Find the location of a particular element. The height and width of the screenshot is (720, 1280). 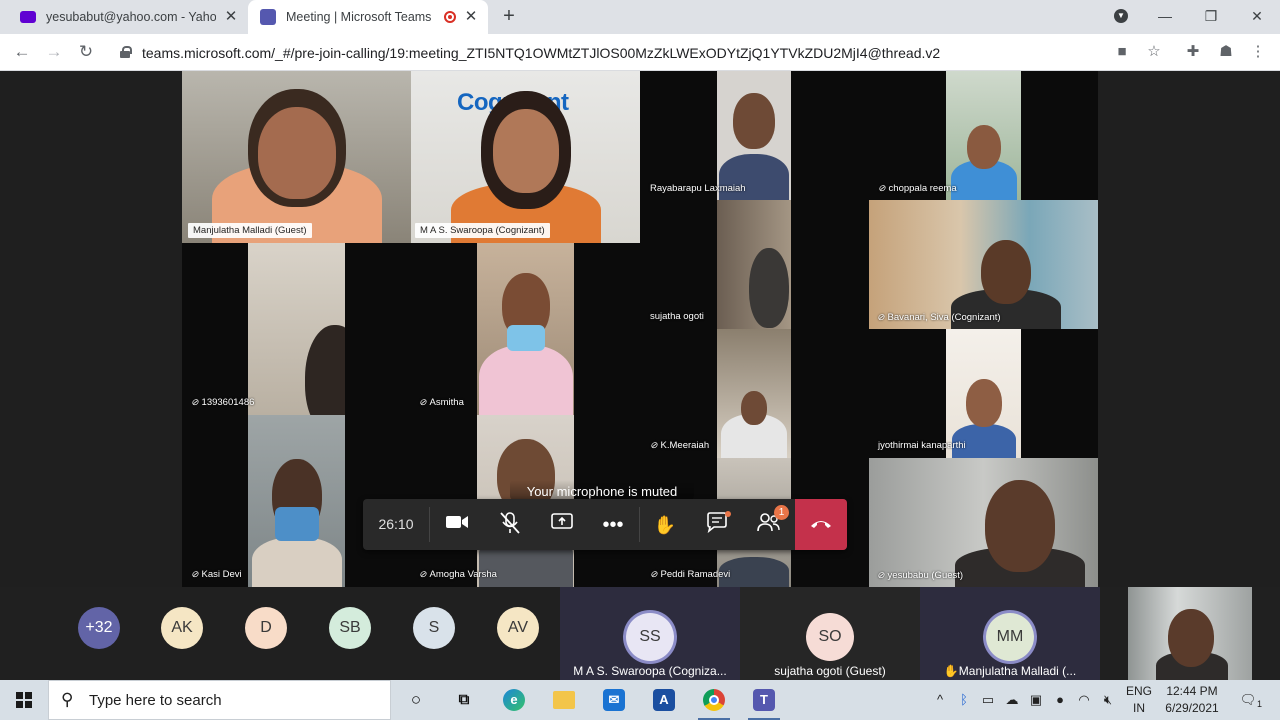

forward-icon: → is located at coordinates (54, 52).